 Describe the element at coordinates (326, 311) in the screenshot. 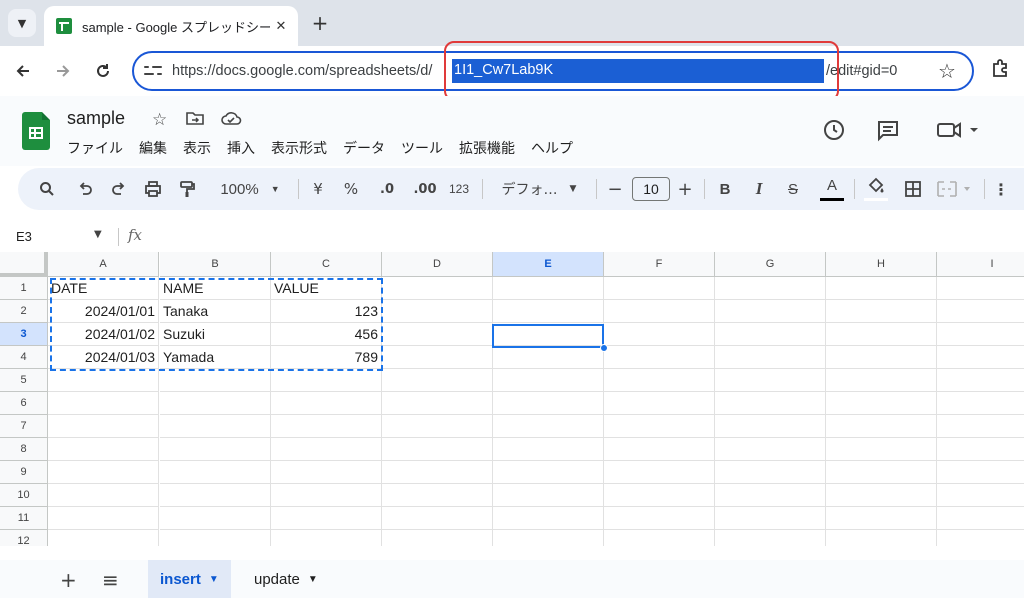

I see `cell-c2: 123` at that location.